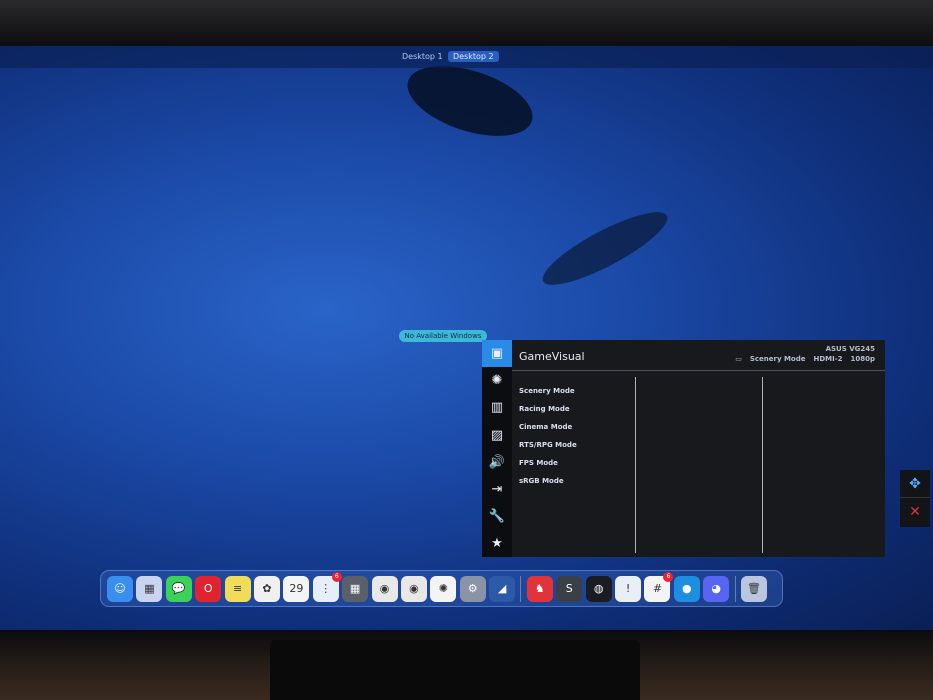 This screenshot has height=700, width=933. I want to click on no-windows-label: No Available Windows, so click(443, 336).